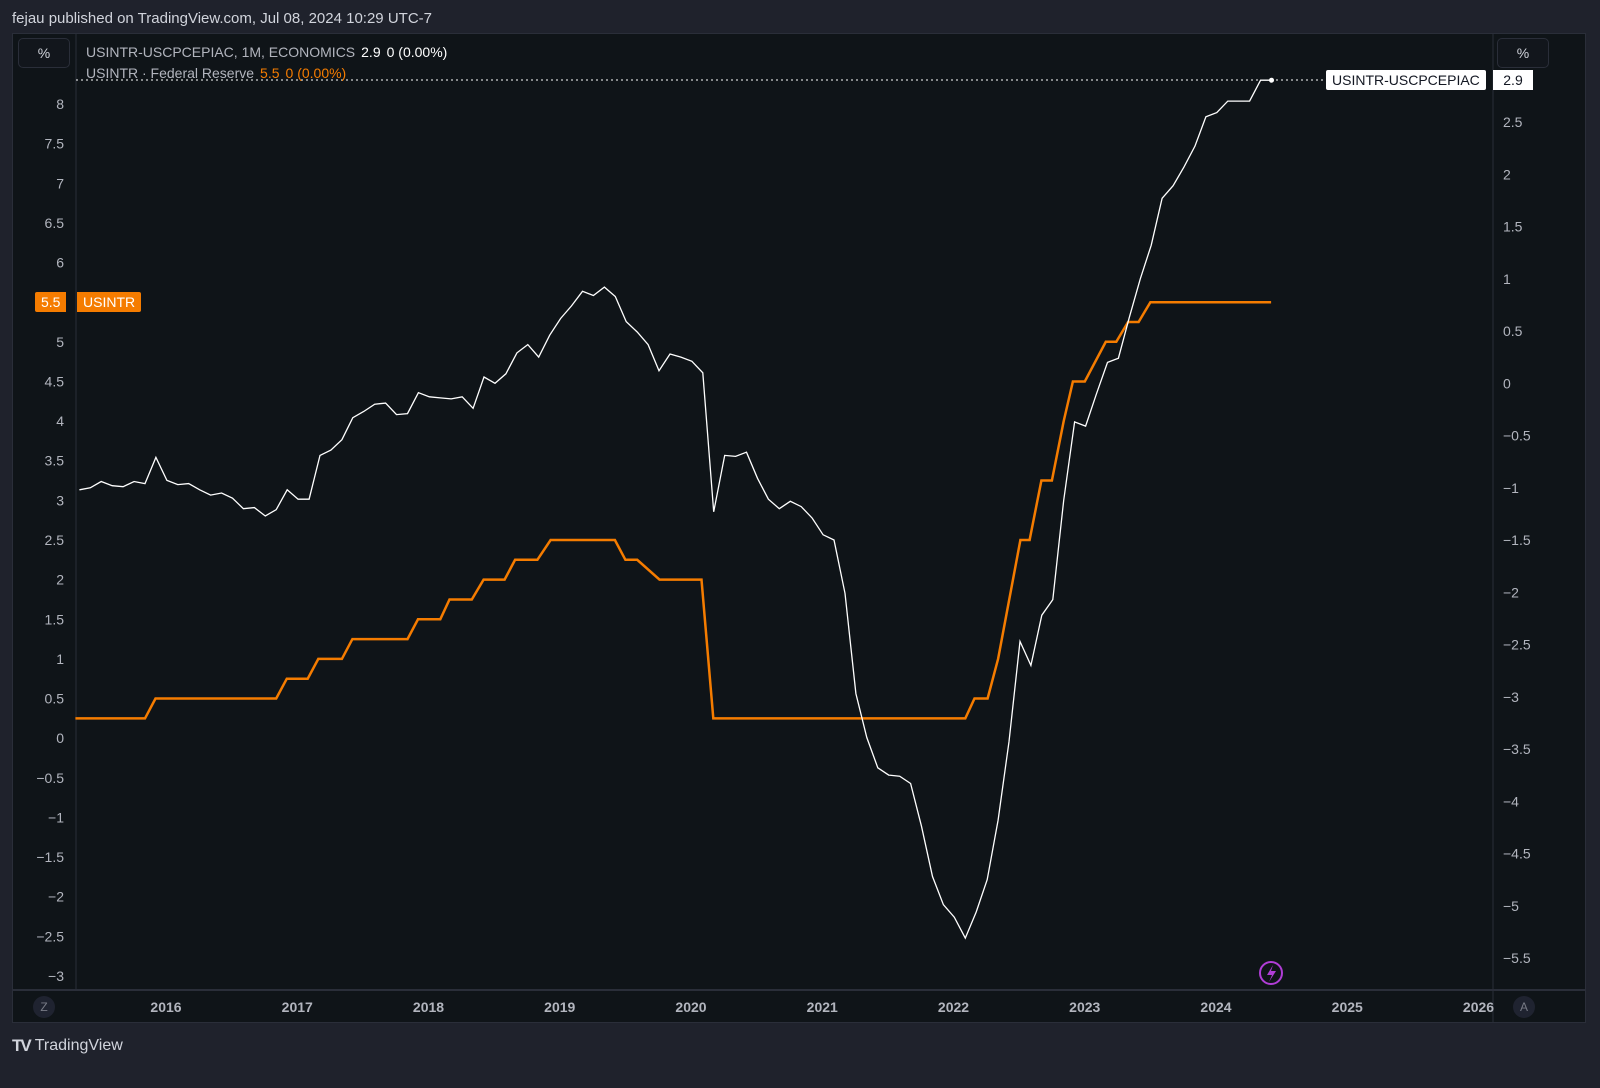 The image size is (1600, 1088). What do you see at coordinates (1478, 1007) in the screenshot?
I see `time-axis-tick: 2026` at bounding box center [1478, 1007].